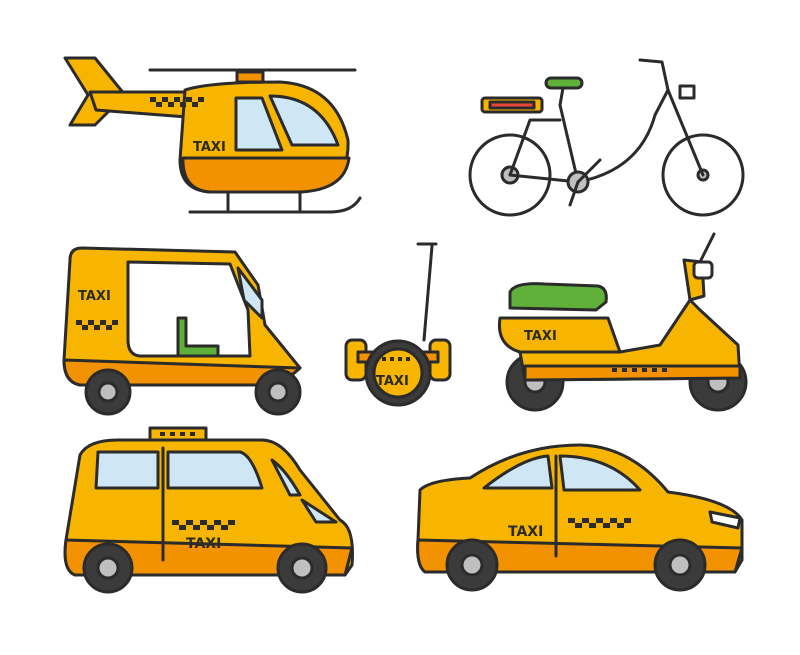 Image resolution: width=800 pixels, height=655 pixels. I want to click on taxi-sedan: TAXI, so click(580, 517).